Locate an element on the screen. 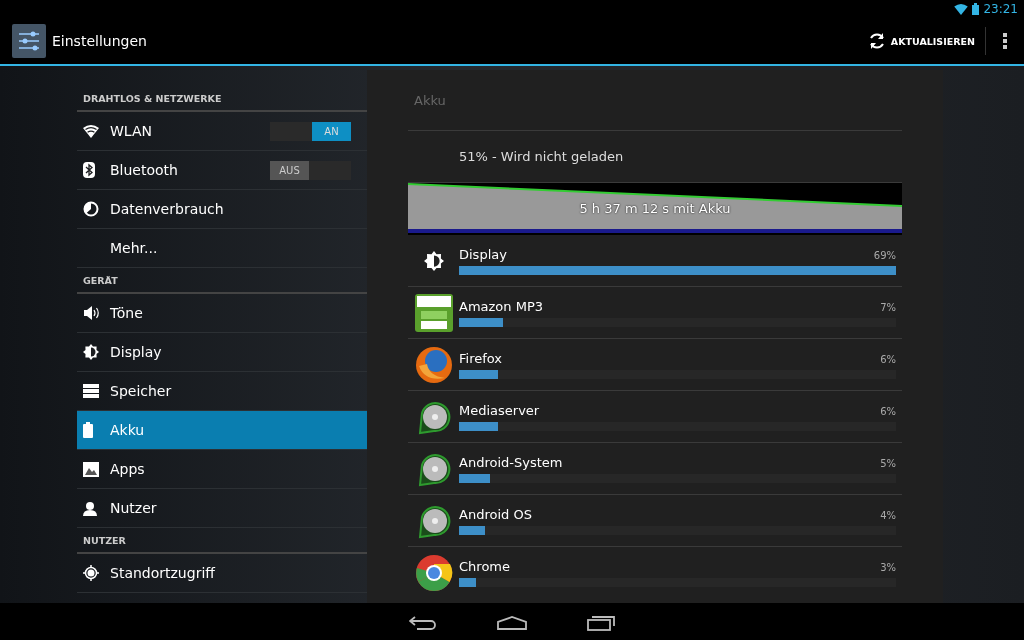 Image resolution: width=1024 pixels, height=640 pixels. back-icon is located at coordinates (423, 622).